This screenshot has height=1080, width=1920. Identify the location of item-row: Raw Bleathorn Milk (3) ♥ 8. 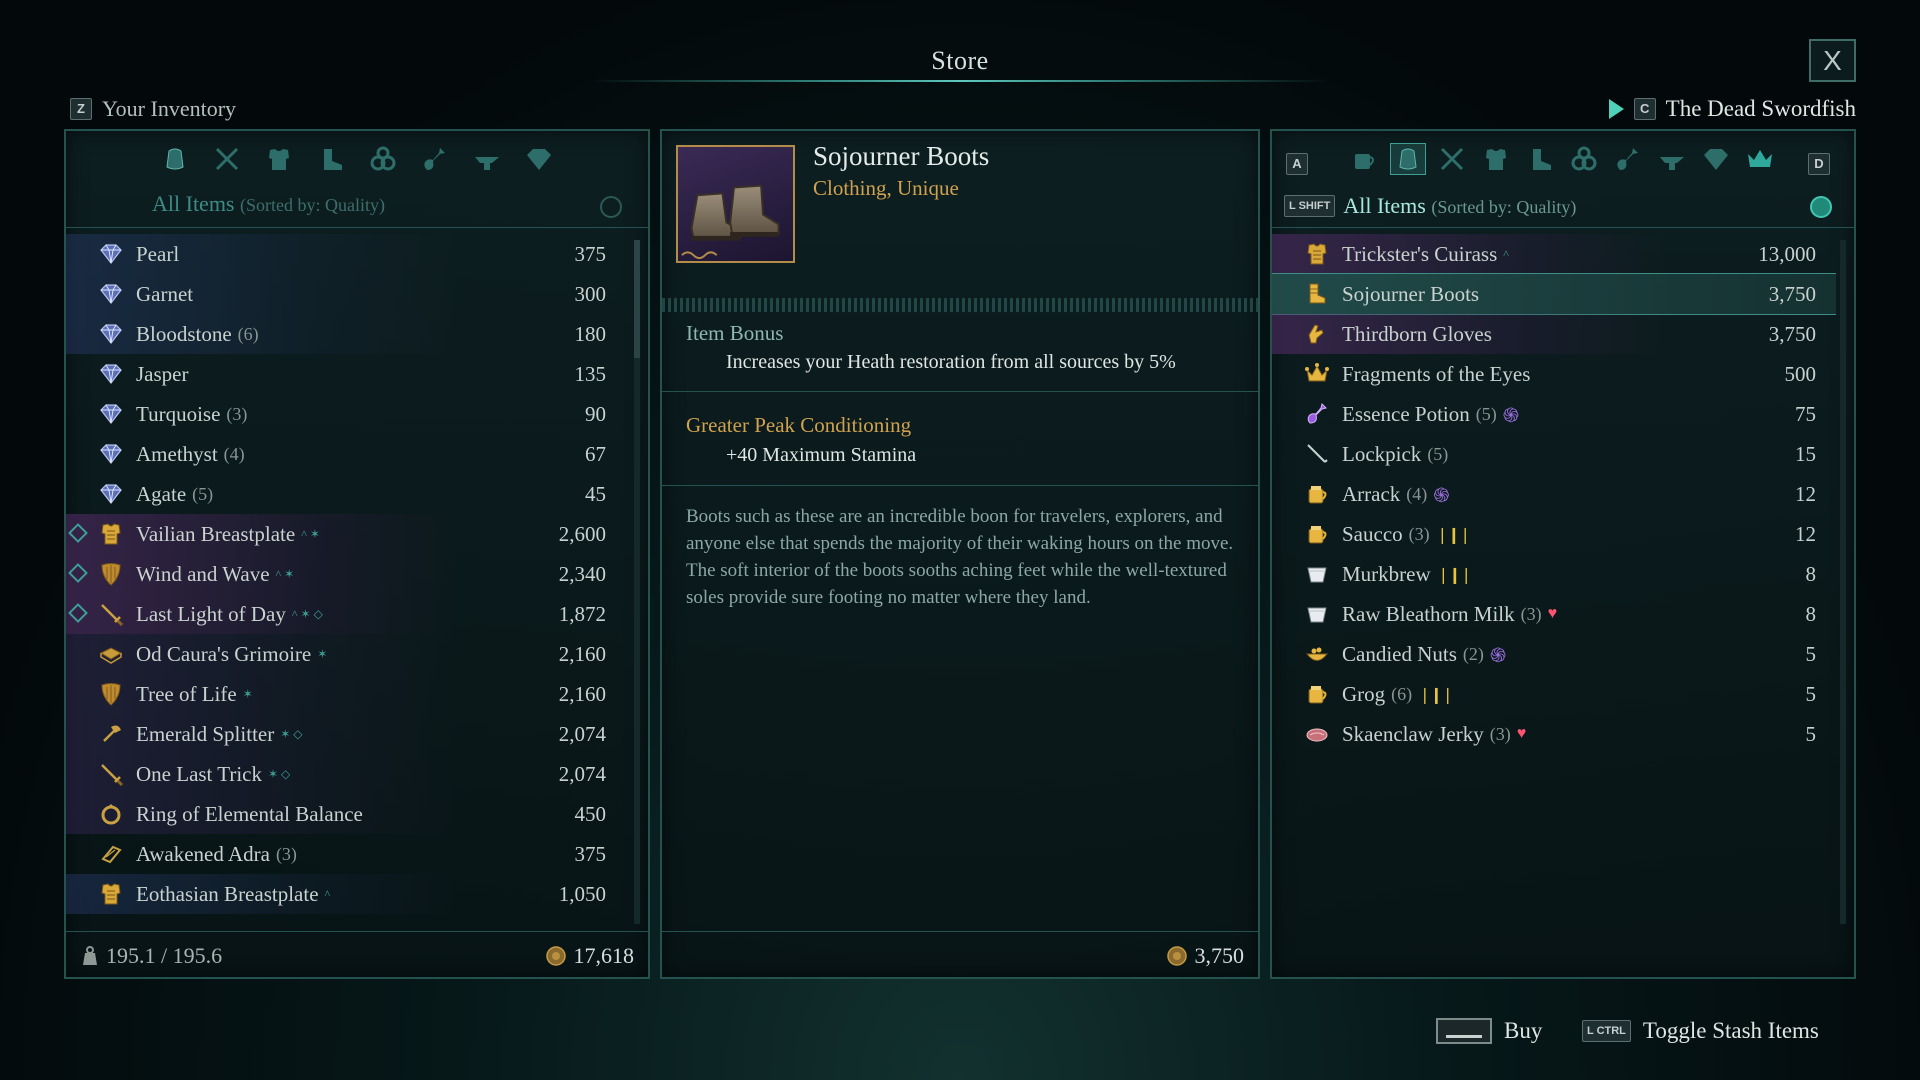
(1554, 614).